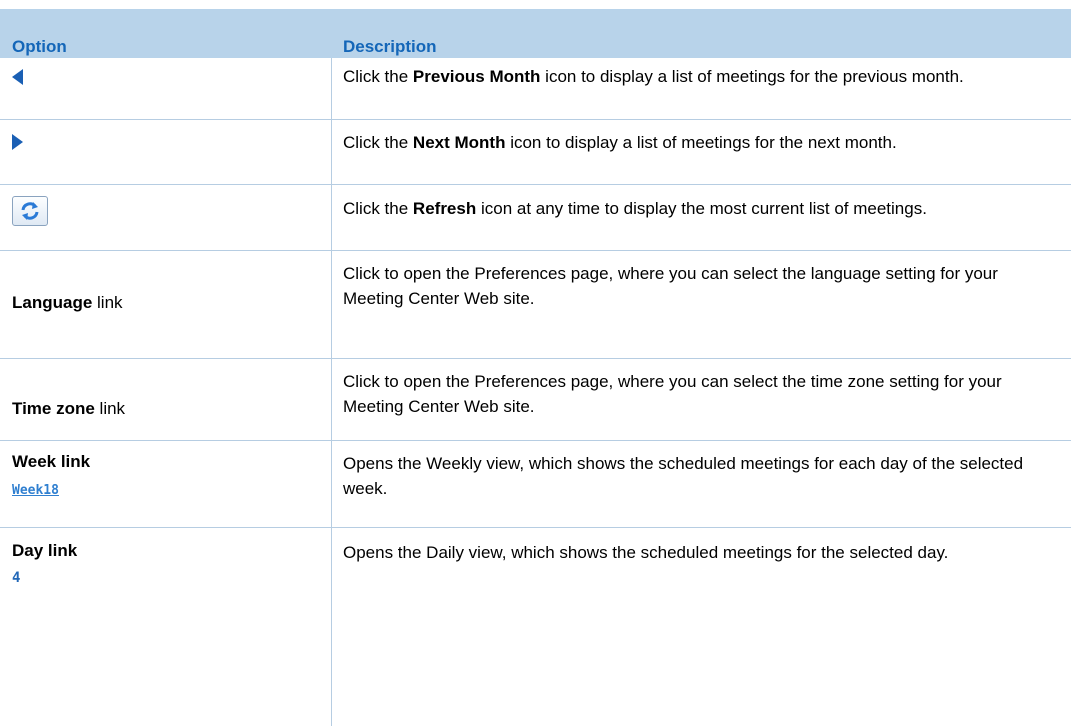  What do you see at coordinates (52, 302) in the screenshot?
I see `option-bold-text: Language` at bounding box center [52, 302].